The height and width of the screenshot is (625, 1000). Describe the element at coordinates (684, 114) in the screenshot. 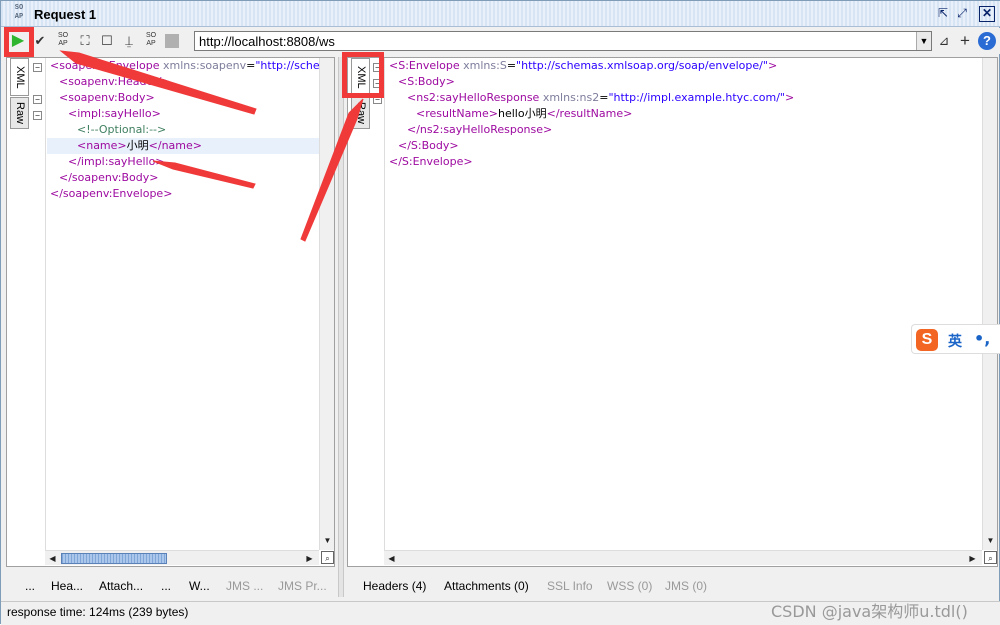

I see `xml-line: <resultName>hello小明</resultName>` at that location.